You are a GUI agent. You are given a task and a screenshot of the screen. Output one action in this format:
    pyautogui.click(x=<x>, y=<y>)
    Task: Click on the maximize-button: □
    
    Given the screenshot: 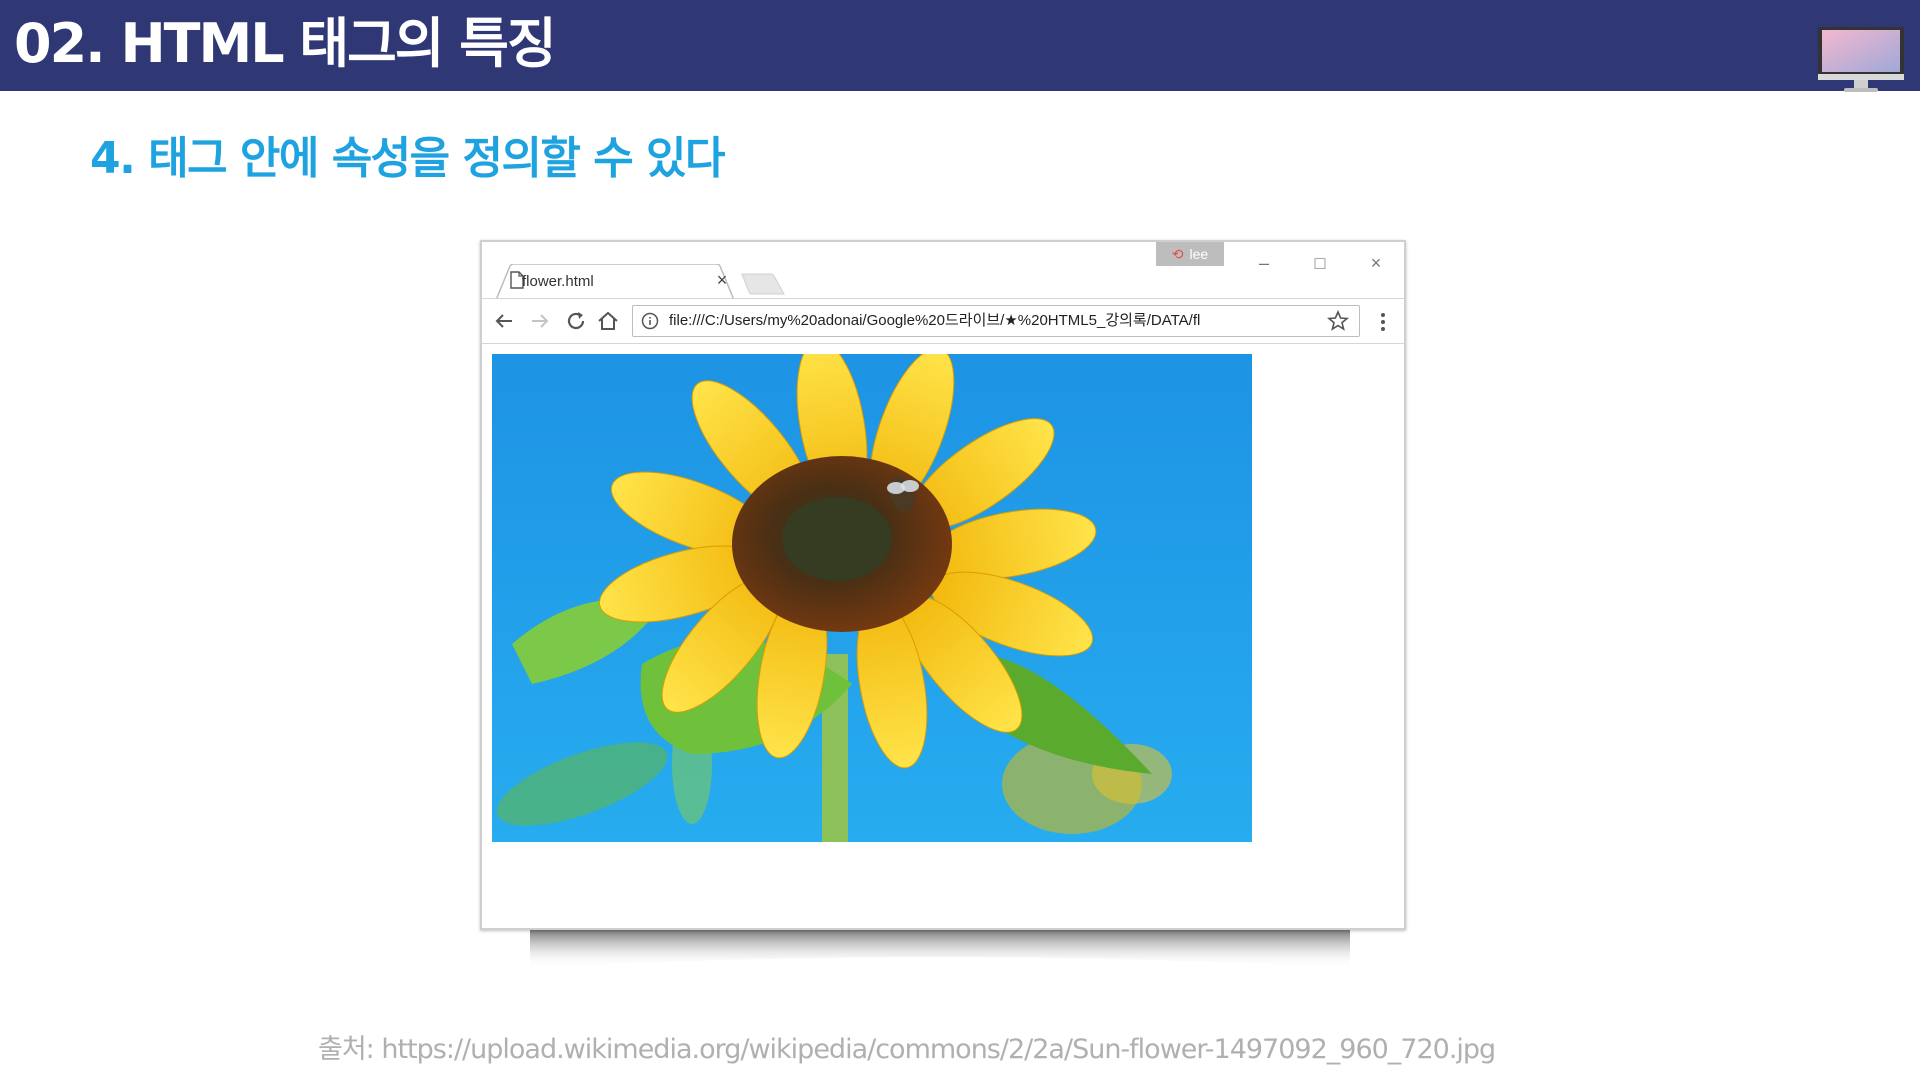 What is the action you would take?
    pyautogui.click(x=1320, y=263)
    